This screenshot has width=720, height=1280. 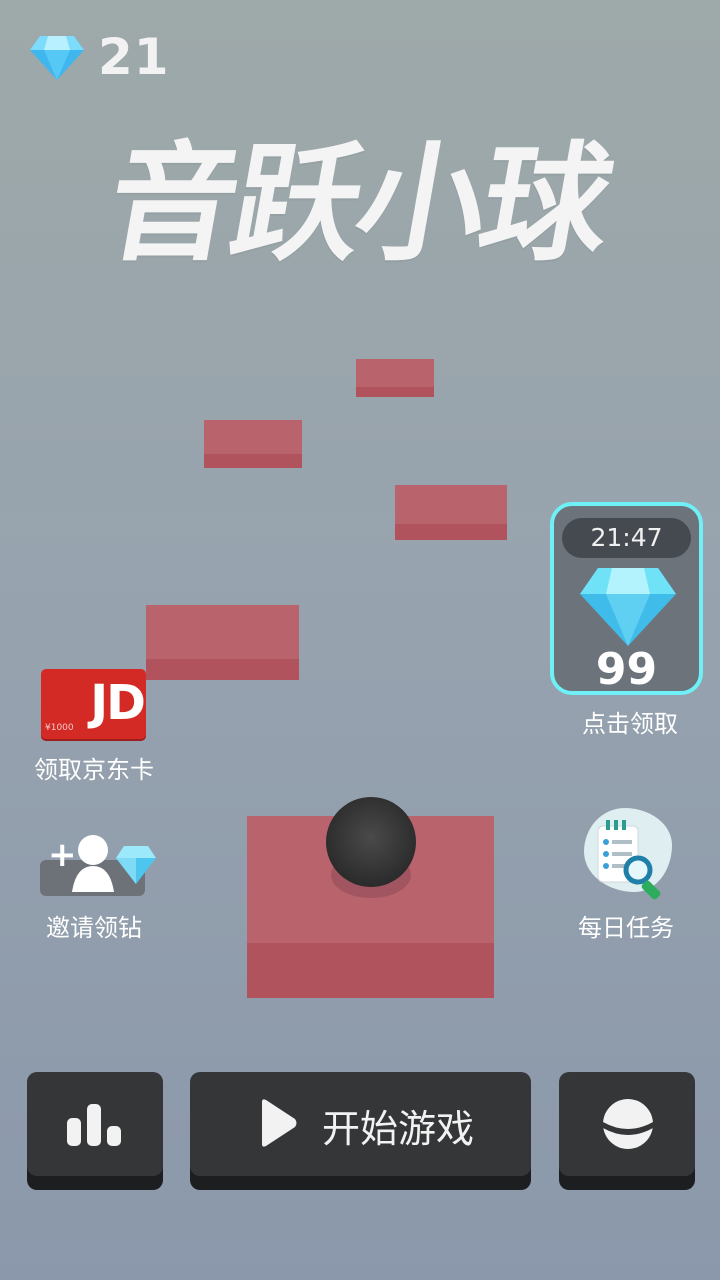 I want to click on reward-amount: 99, so click(x=626, y=669).